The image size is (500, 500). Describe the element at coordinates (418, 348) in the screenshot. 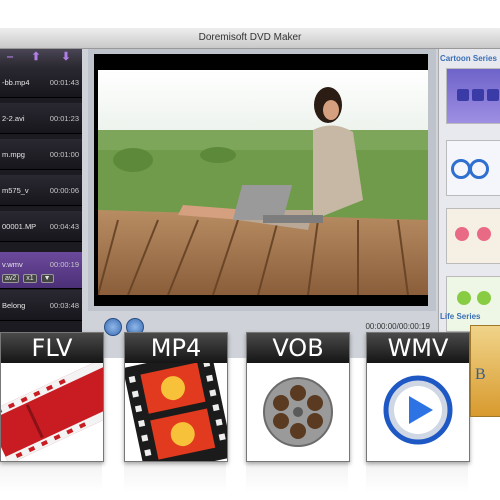

I see `format-label: WMV` at that location.